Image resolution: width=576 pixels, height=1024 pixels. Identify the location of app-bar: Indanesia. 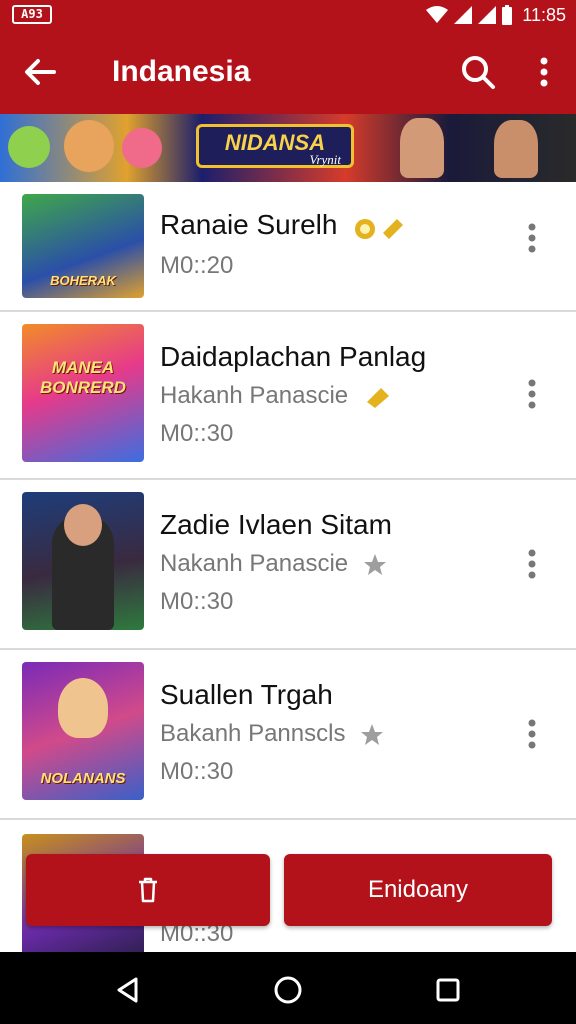
(288, 72).